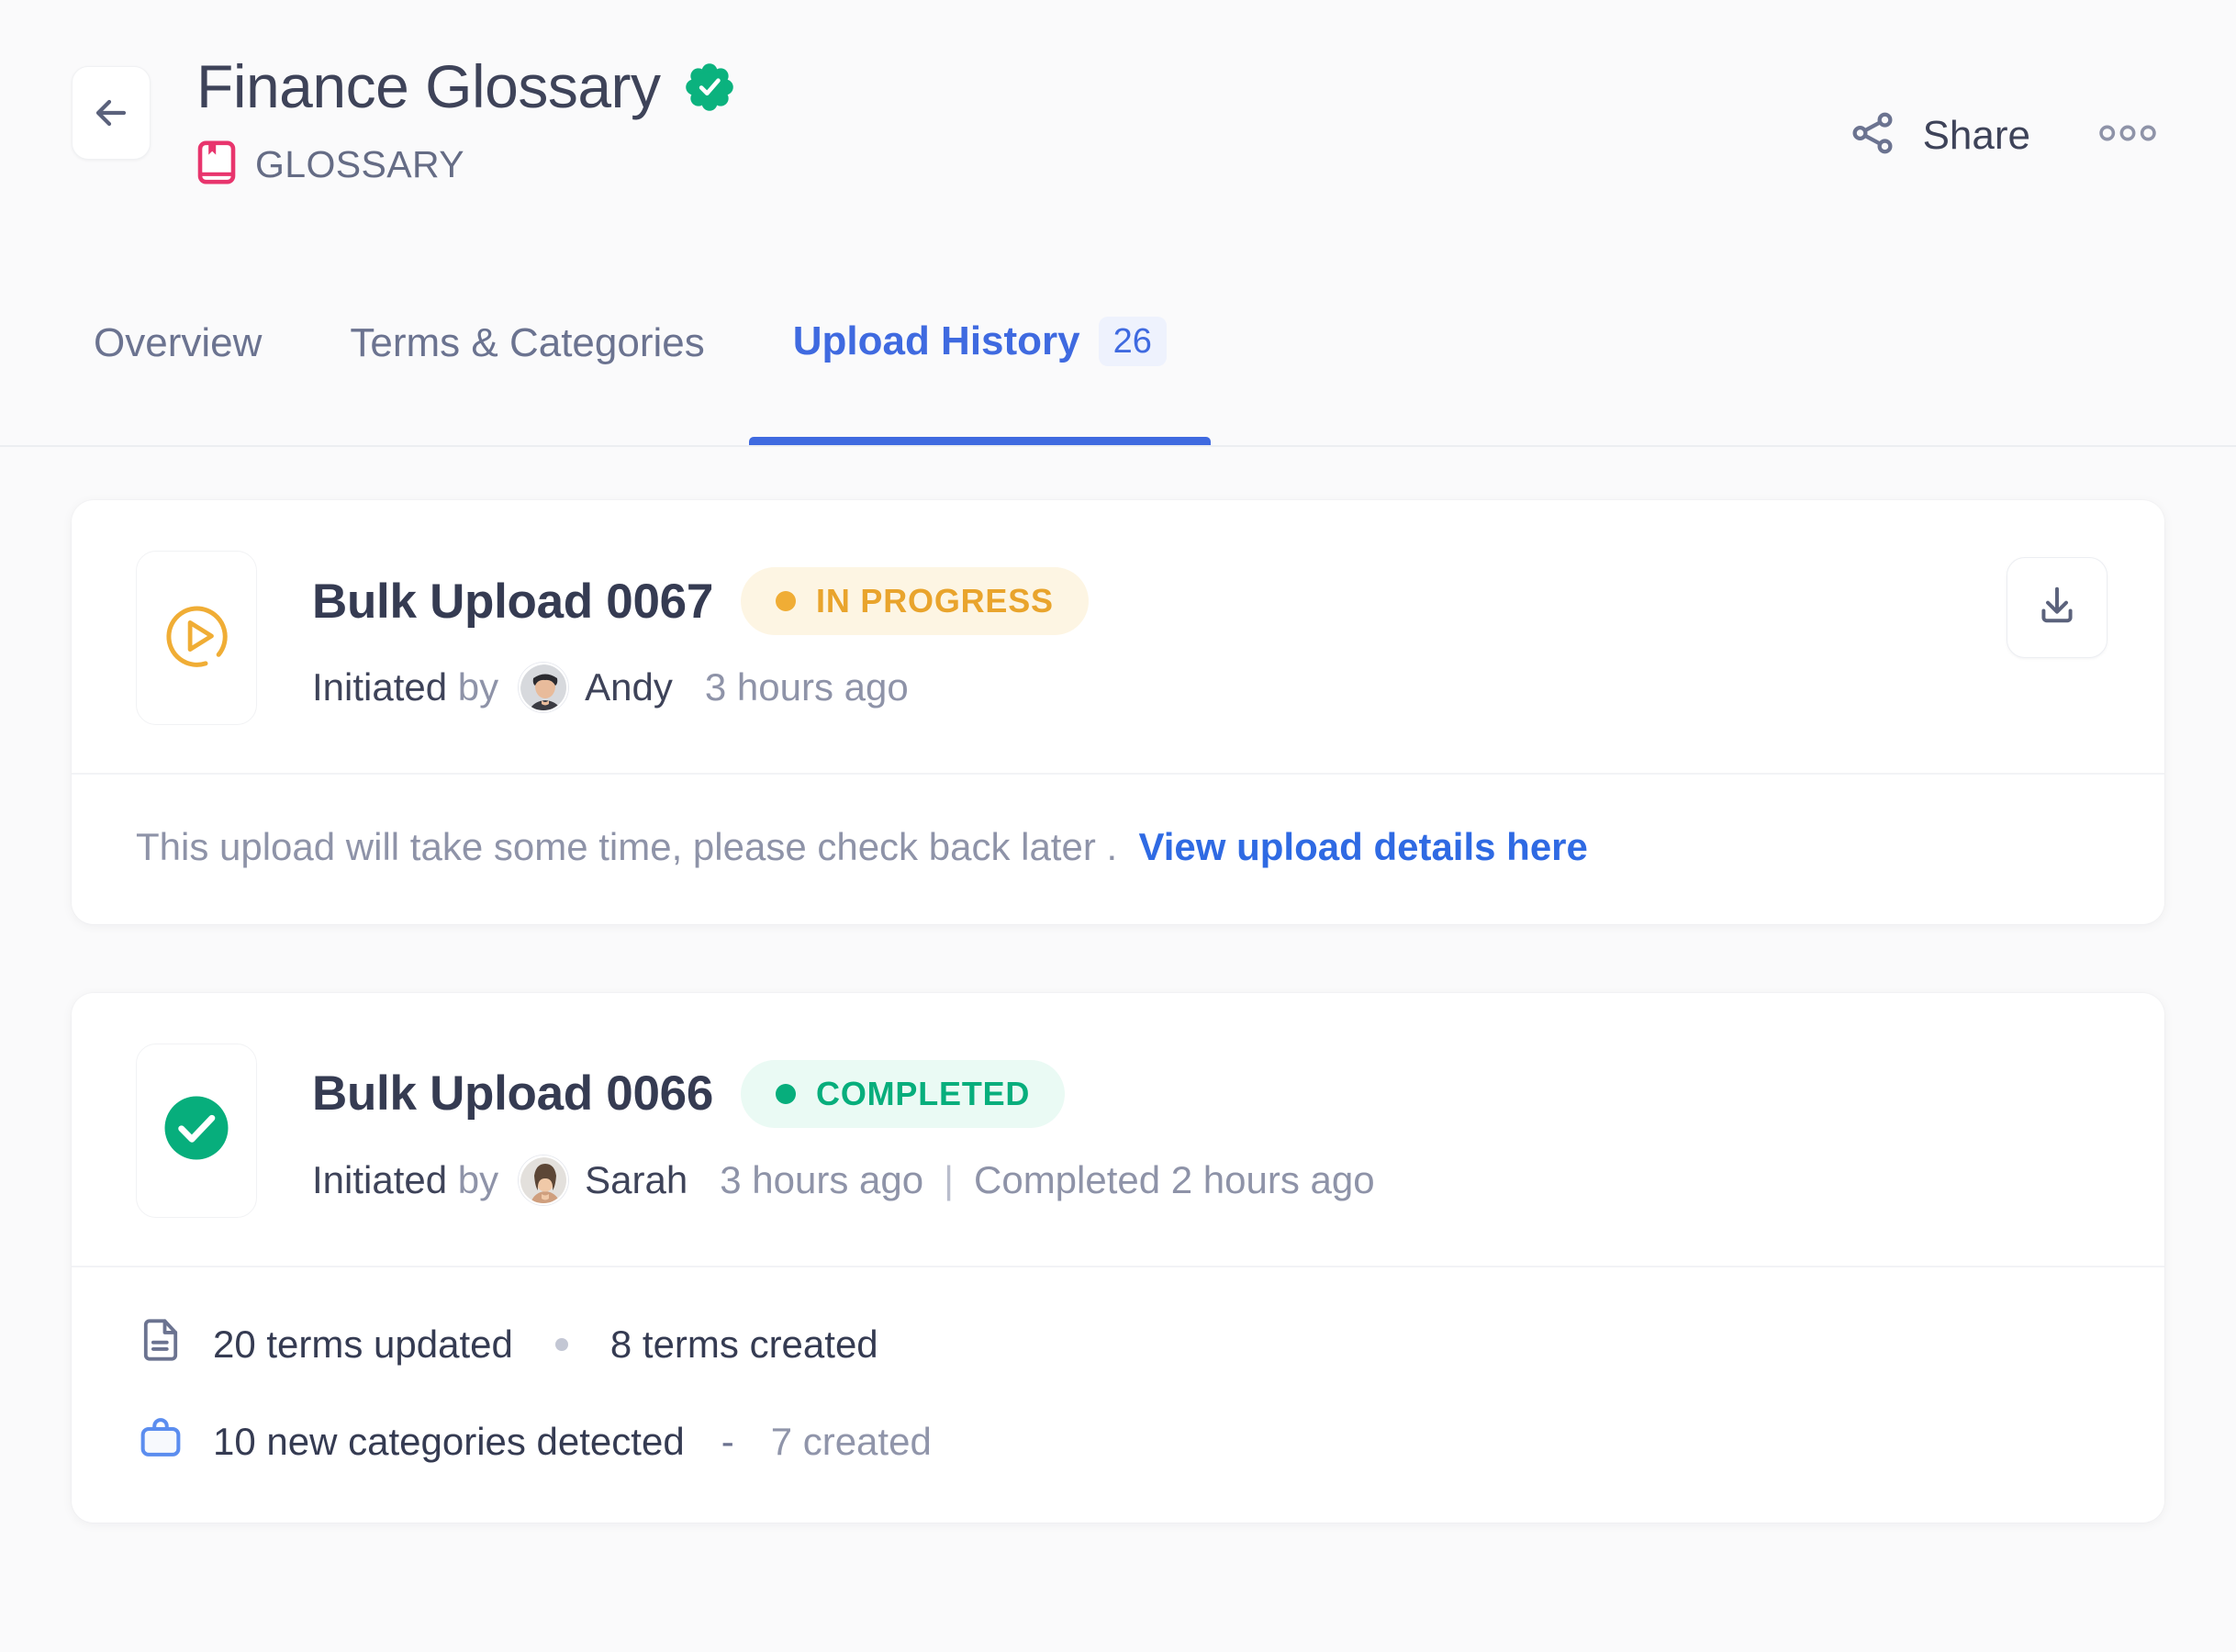  I want to click on check-circle-icon, so click(196, 1130).